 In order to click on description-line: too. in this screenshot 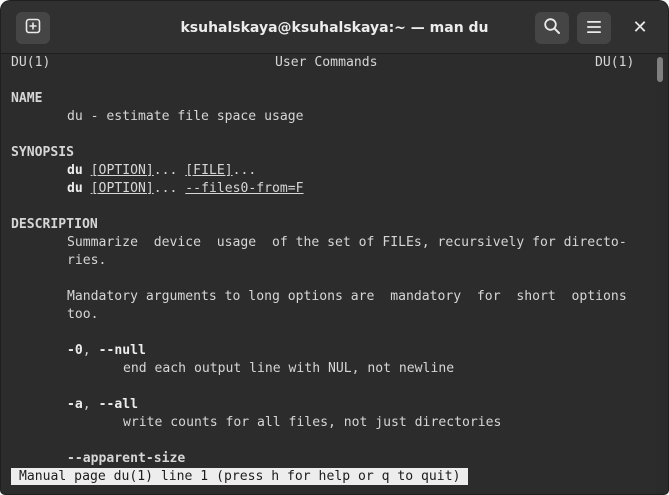, I will do `click(83, 314)`.